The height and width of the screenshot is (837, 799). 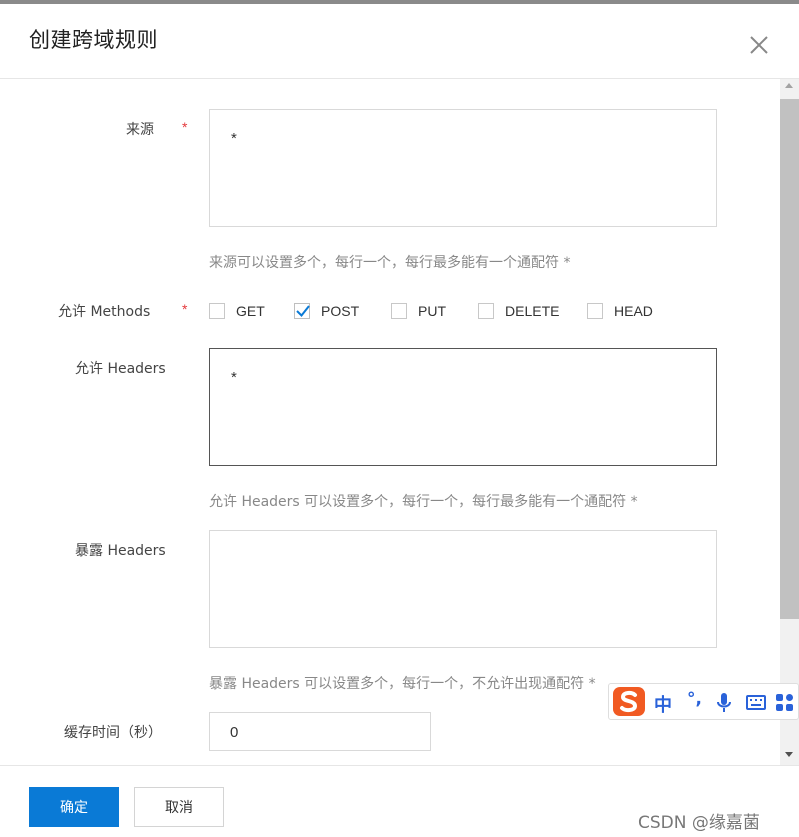 I want to click on methods-label: 允许 Methods, so click(x=104, y=312).